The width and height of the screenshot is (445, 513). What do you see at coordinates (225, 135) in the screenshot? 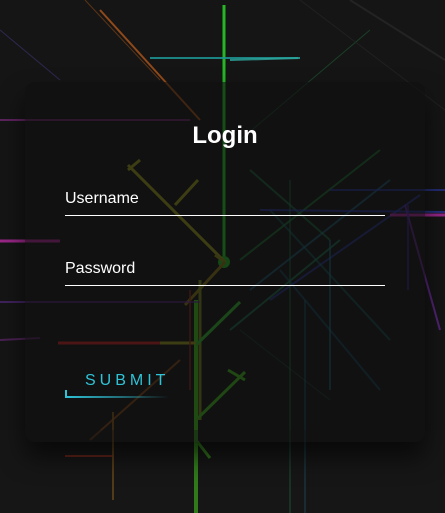
I see `login-title: Login` at bounding box center [225, 135].